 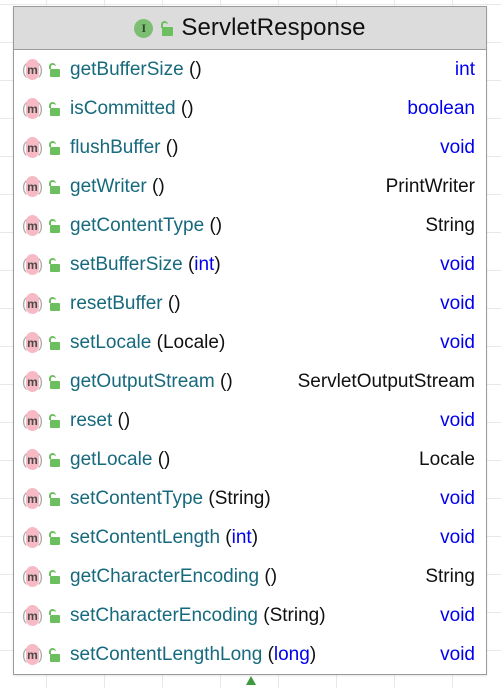 I want to click on method-name: getBufferSize, so click(x=127, y=69).